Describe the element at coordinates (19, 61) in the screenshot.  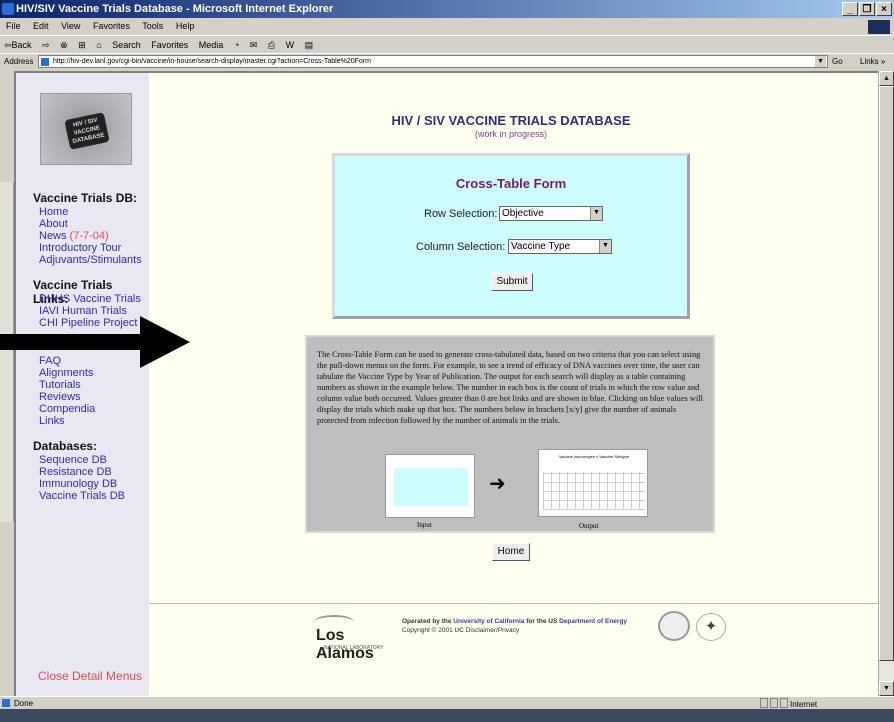
I see `address-label: Address` at that location.